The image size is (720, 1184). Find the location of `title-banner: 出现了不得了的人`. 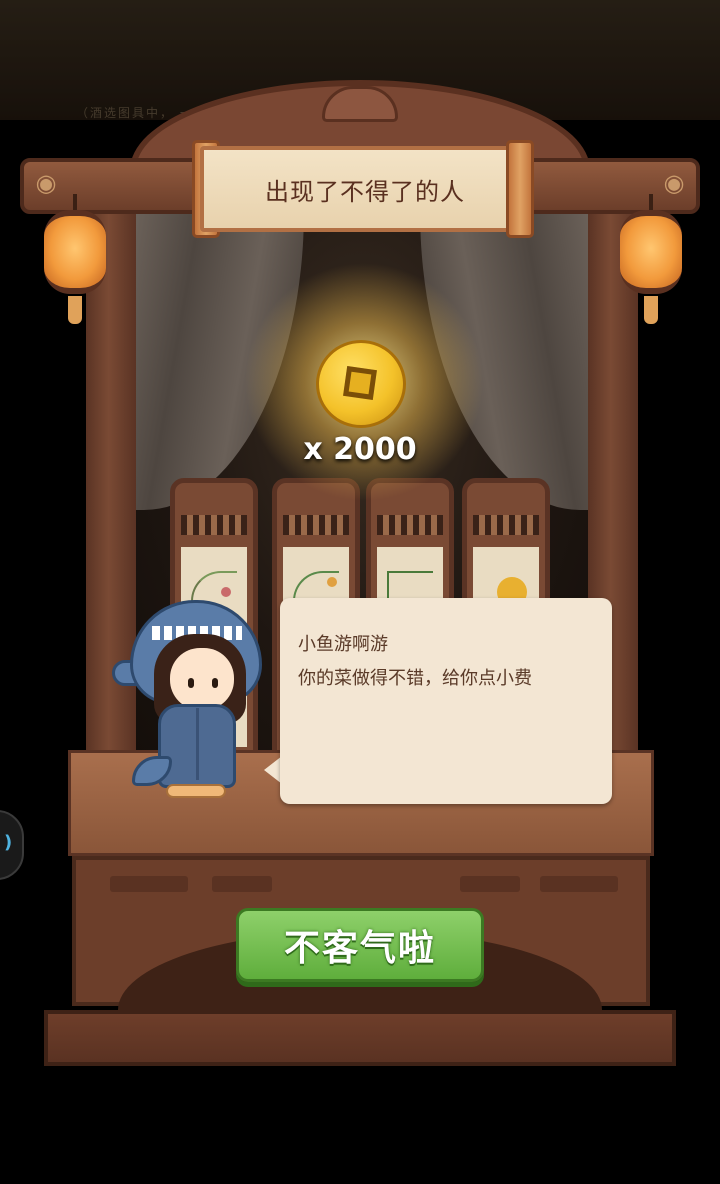

title-banner: 出现了不得了的人 is located at coordinates (365, 189).